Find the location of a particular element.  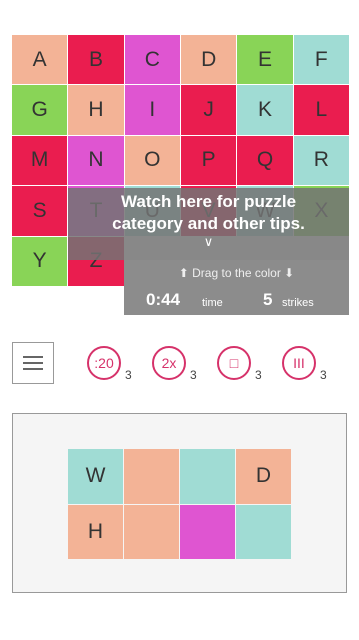

tip-line-1: Watch here for puzzle is located at coordinates (208, 201).